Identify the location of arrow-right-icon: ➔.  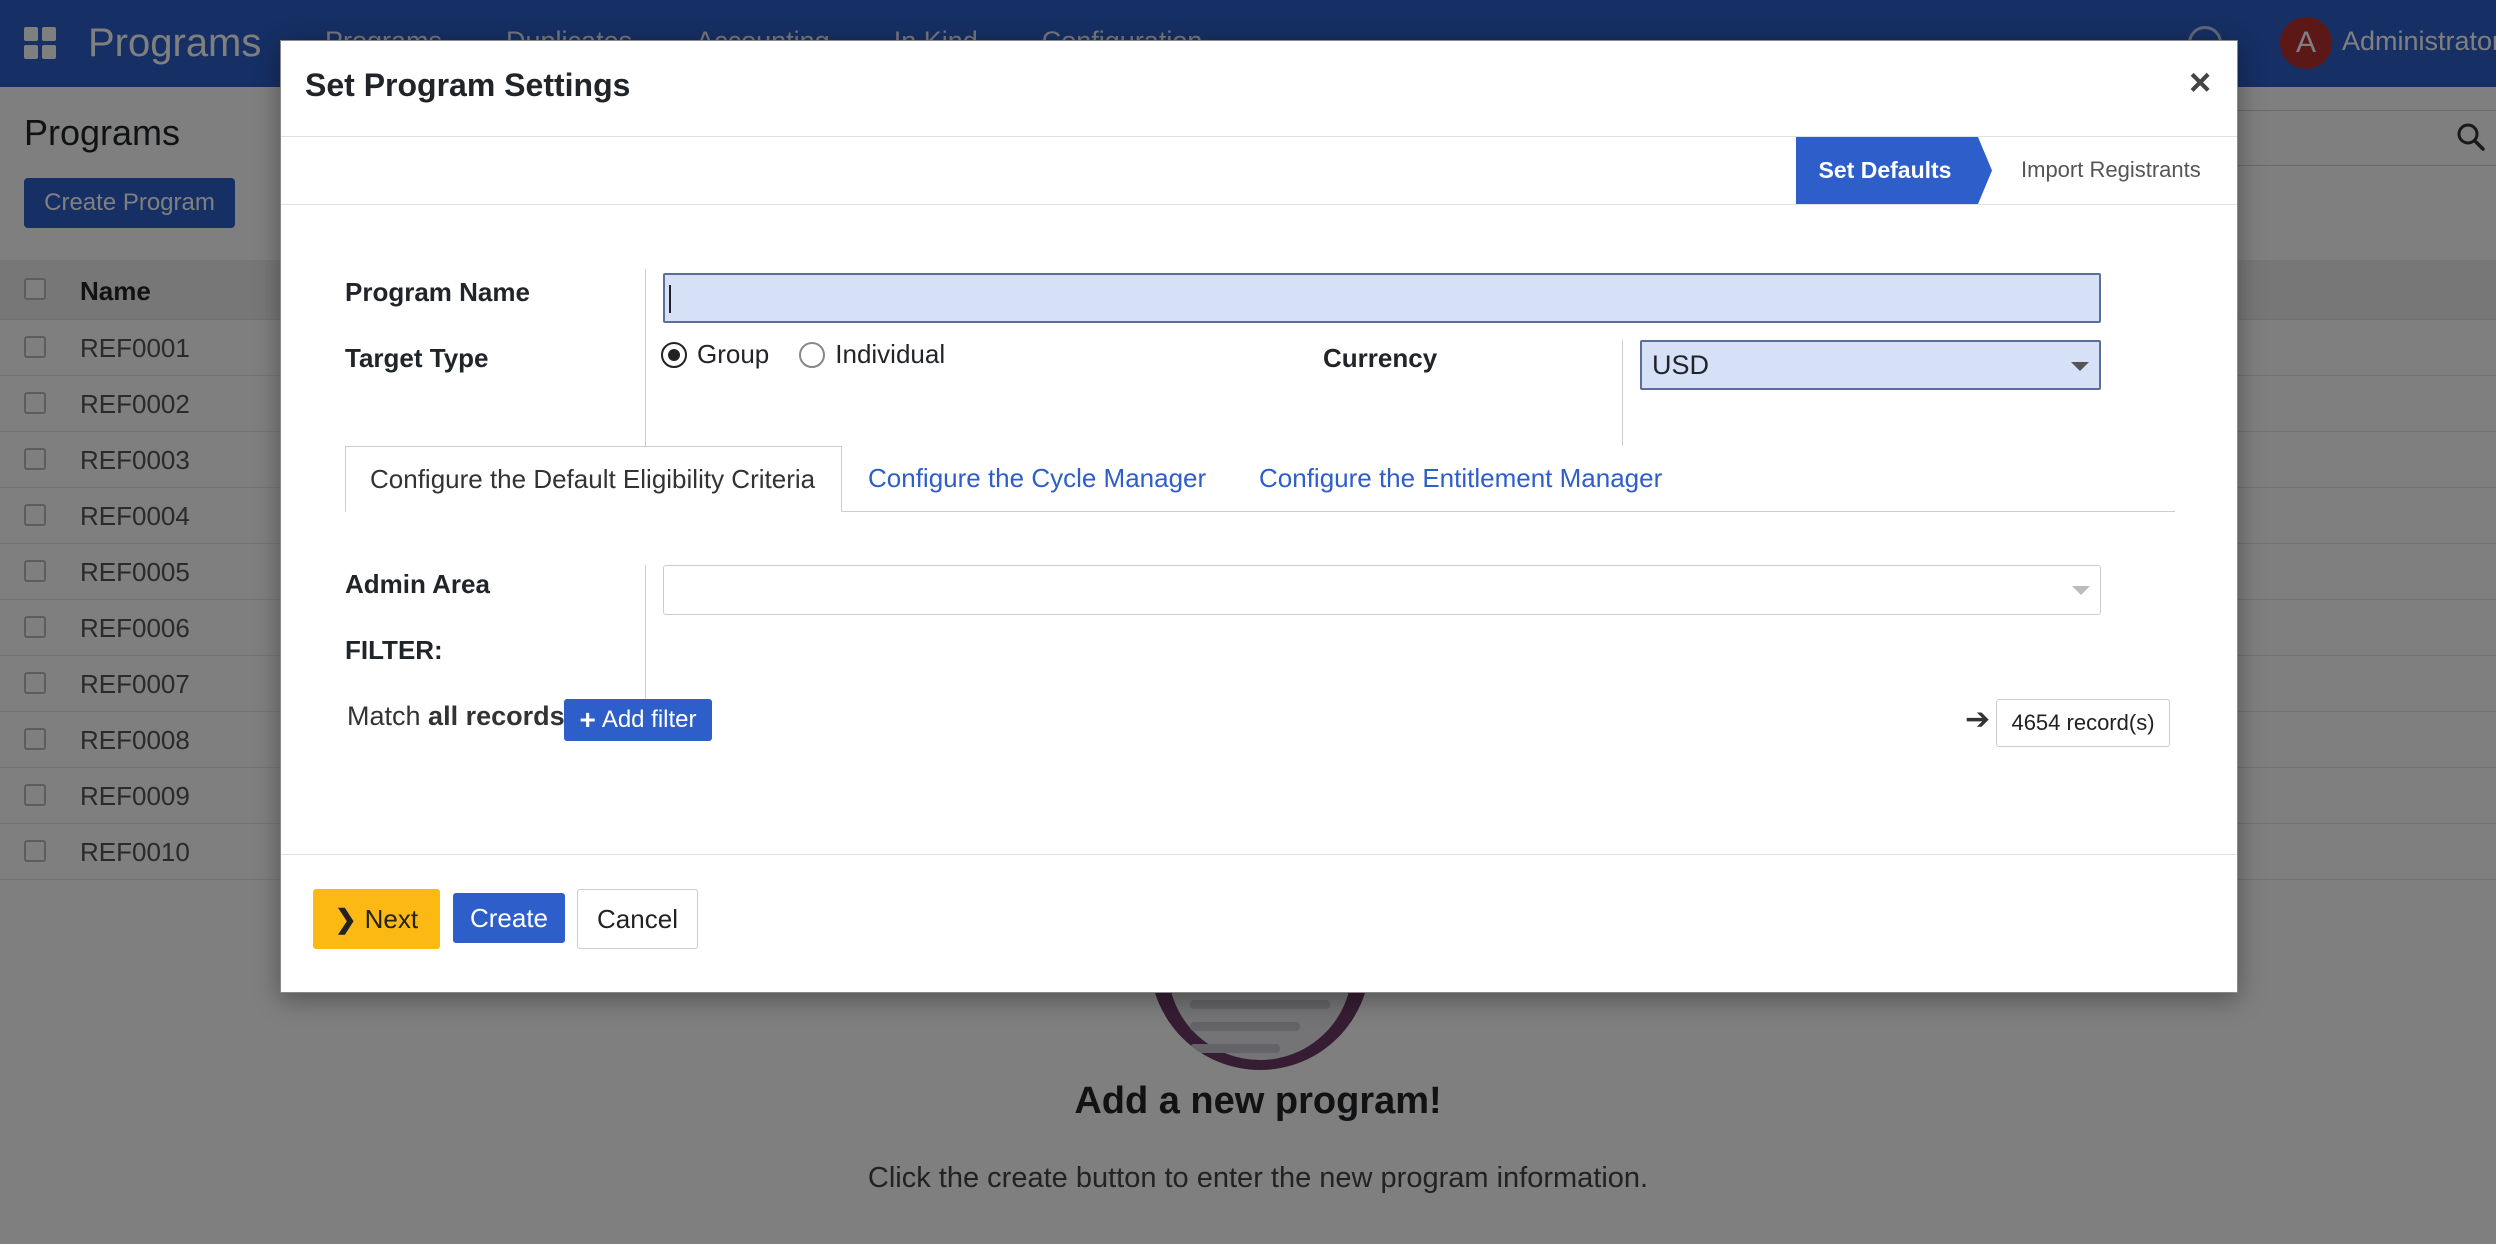
(1978, 719).